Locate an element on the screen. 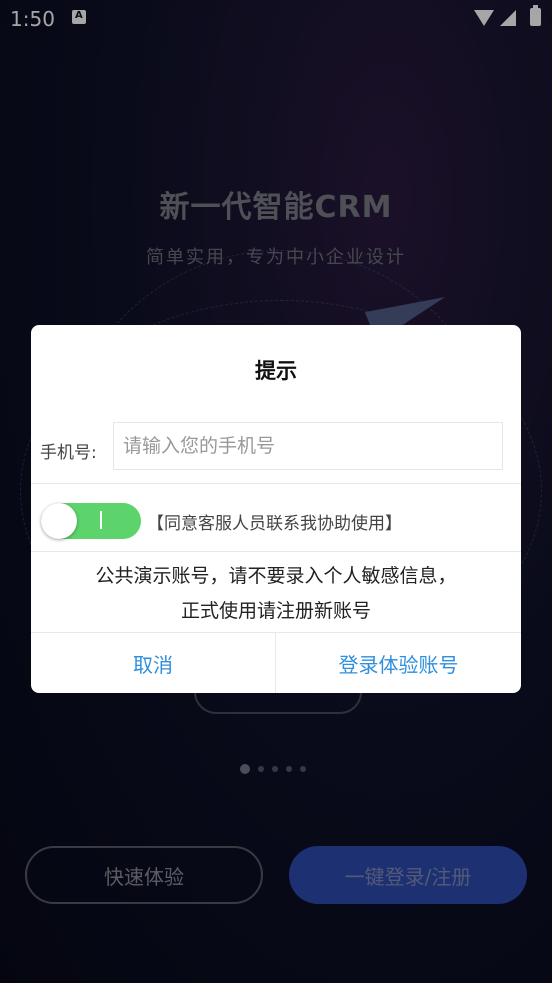 The height and width of the screenshot is (983, 552). notice-line-2: 正式使用请注册新账号 is located at coordinates (275, 611).